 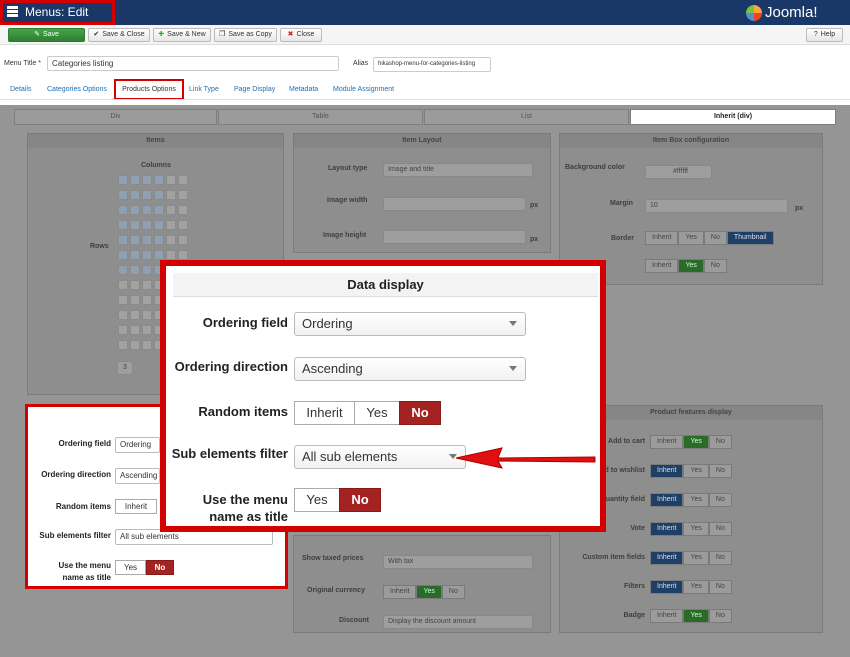 What do you see at coordinates (377, 413) in the screenshot?
I see `random-items-yes: Yes` at bounding box center [377, 413].